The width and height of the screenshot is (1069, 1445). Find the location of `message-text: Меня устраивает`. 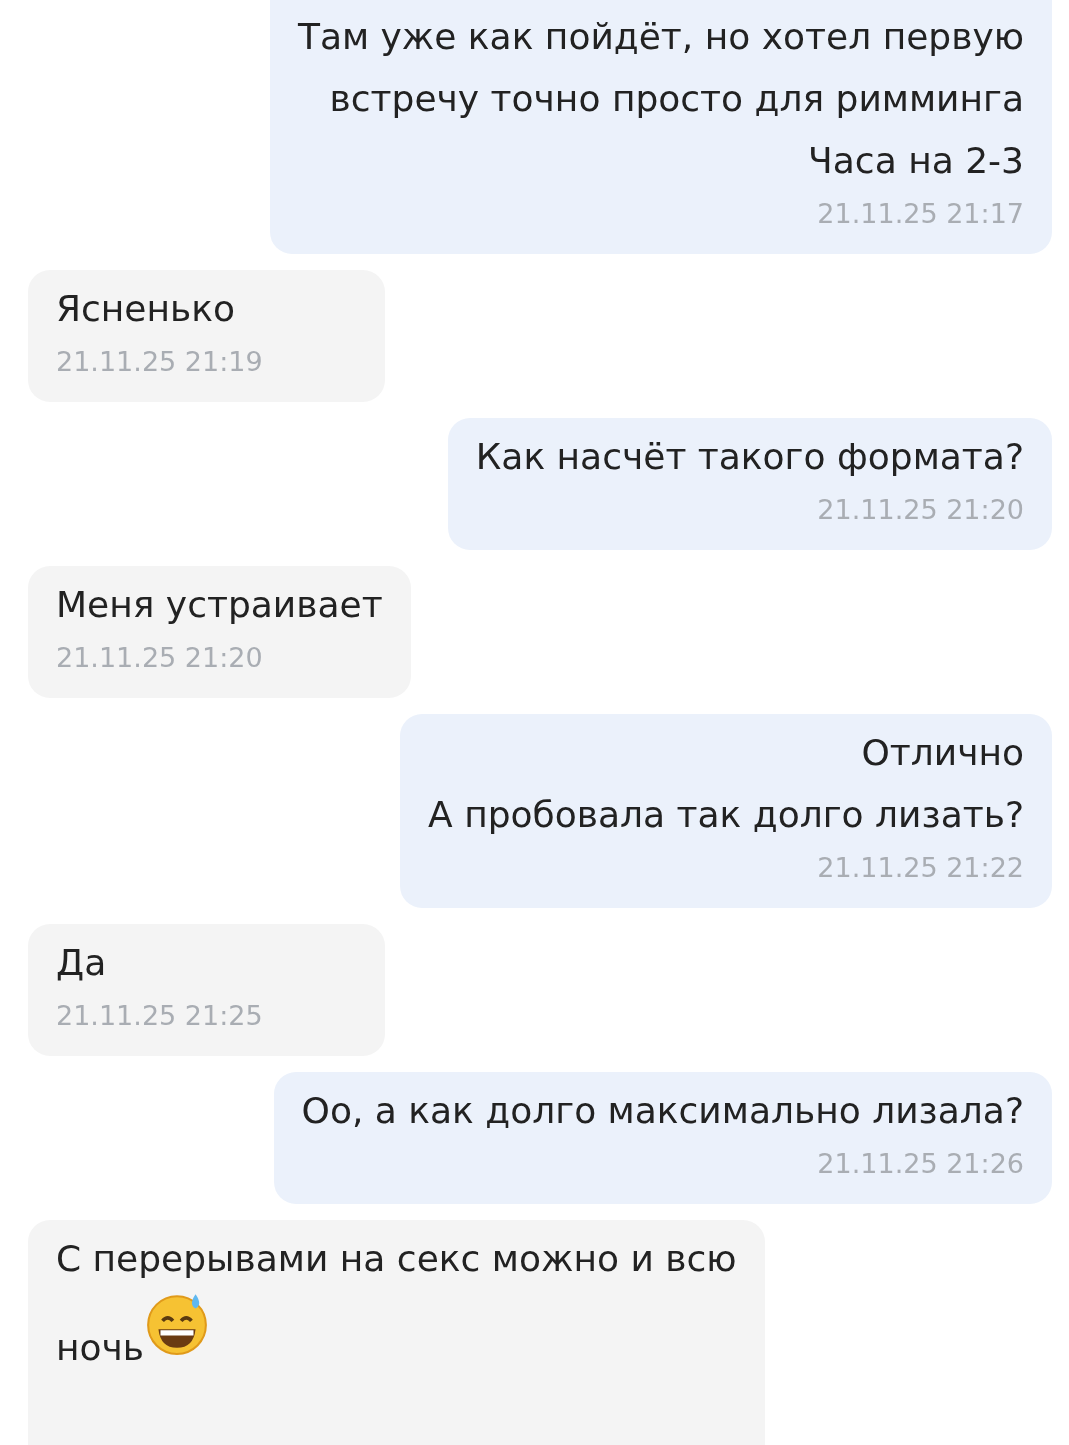

message-text: Меня устраивает is located at coordinates (219, 605).